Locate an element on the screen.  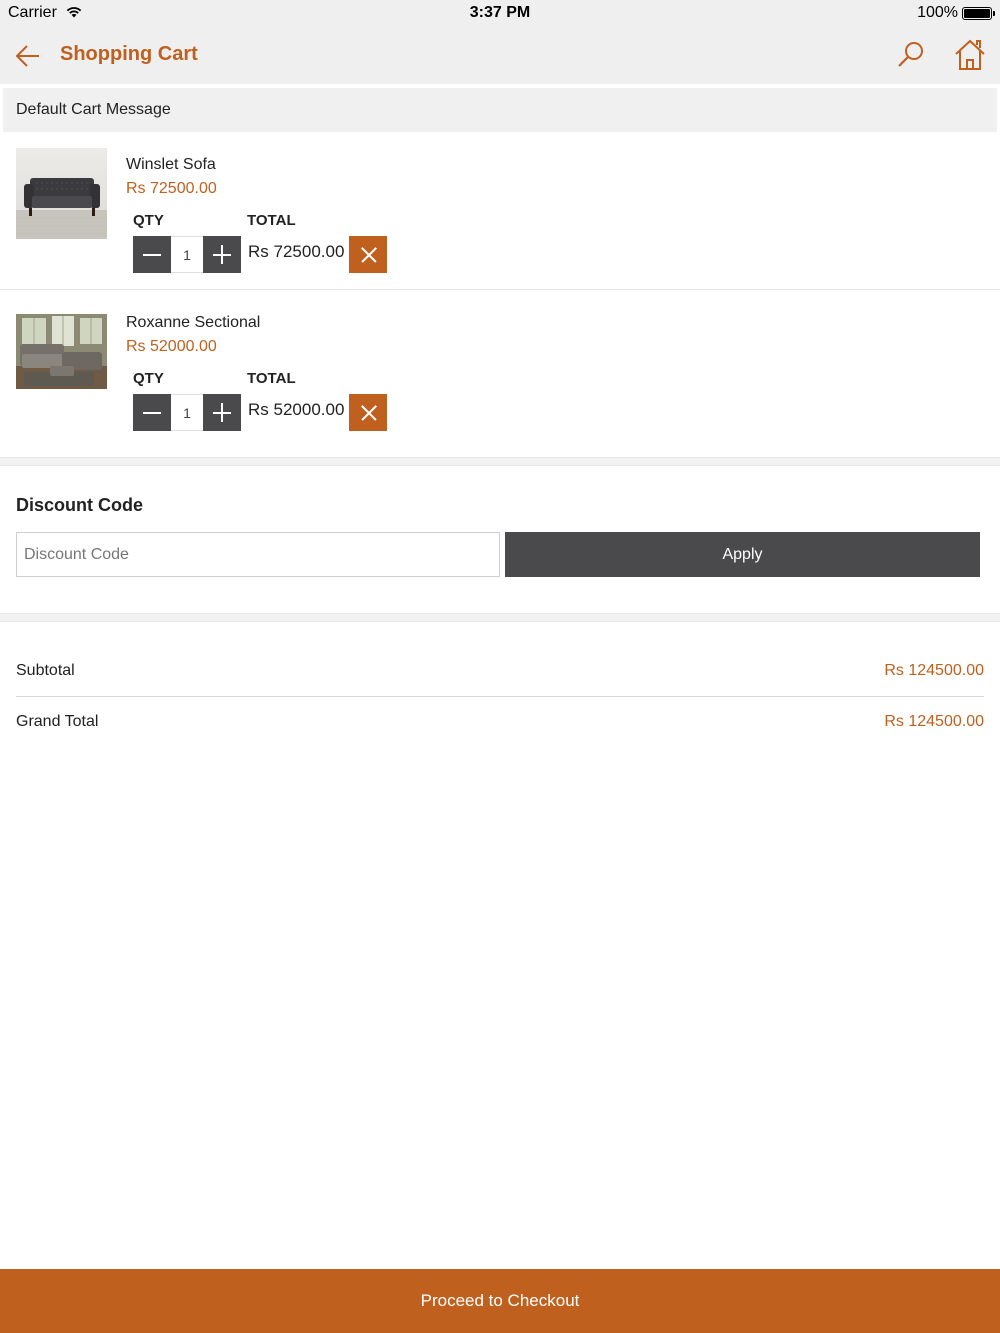
arrow-left-icon is located at coordinates (28, 56).